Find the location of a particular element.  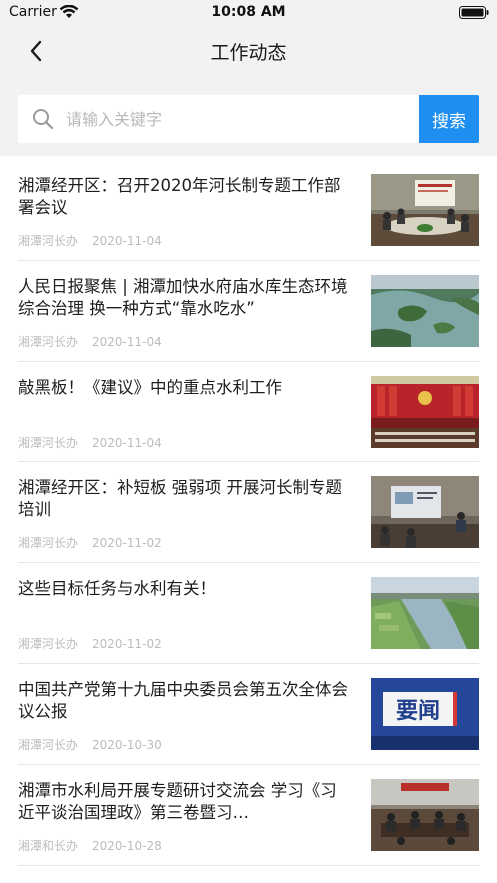

status-bar: Carrier 10:08 AM is located at coordinates (248, 13).